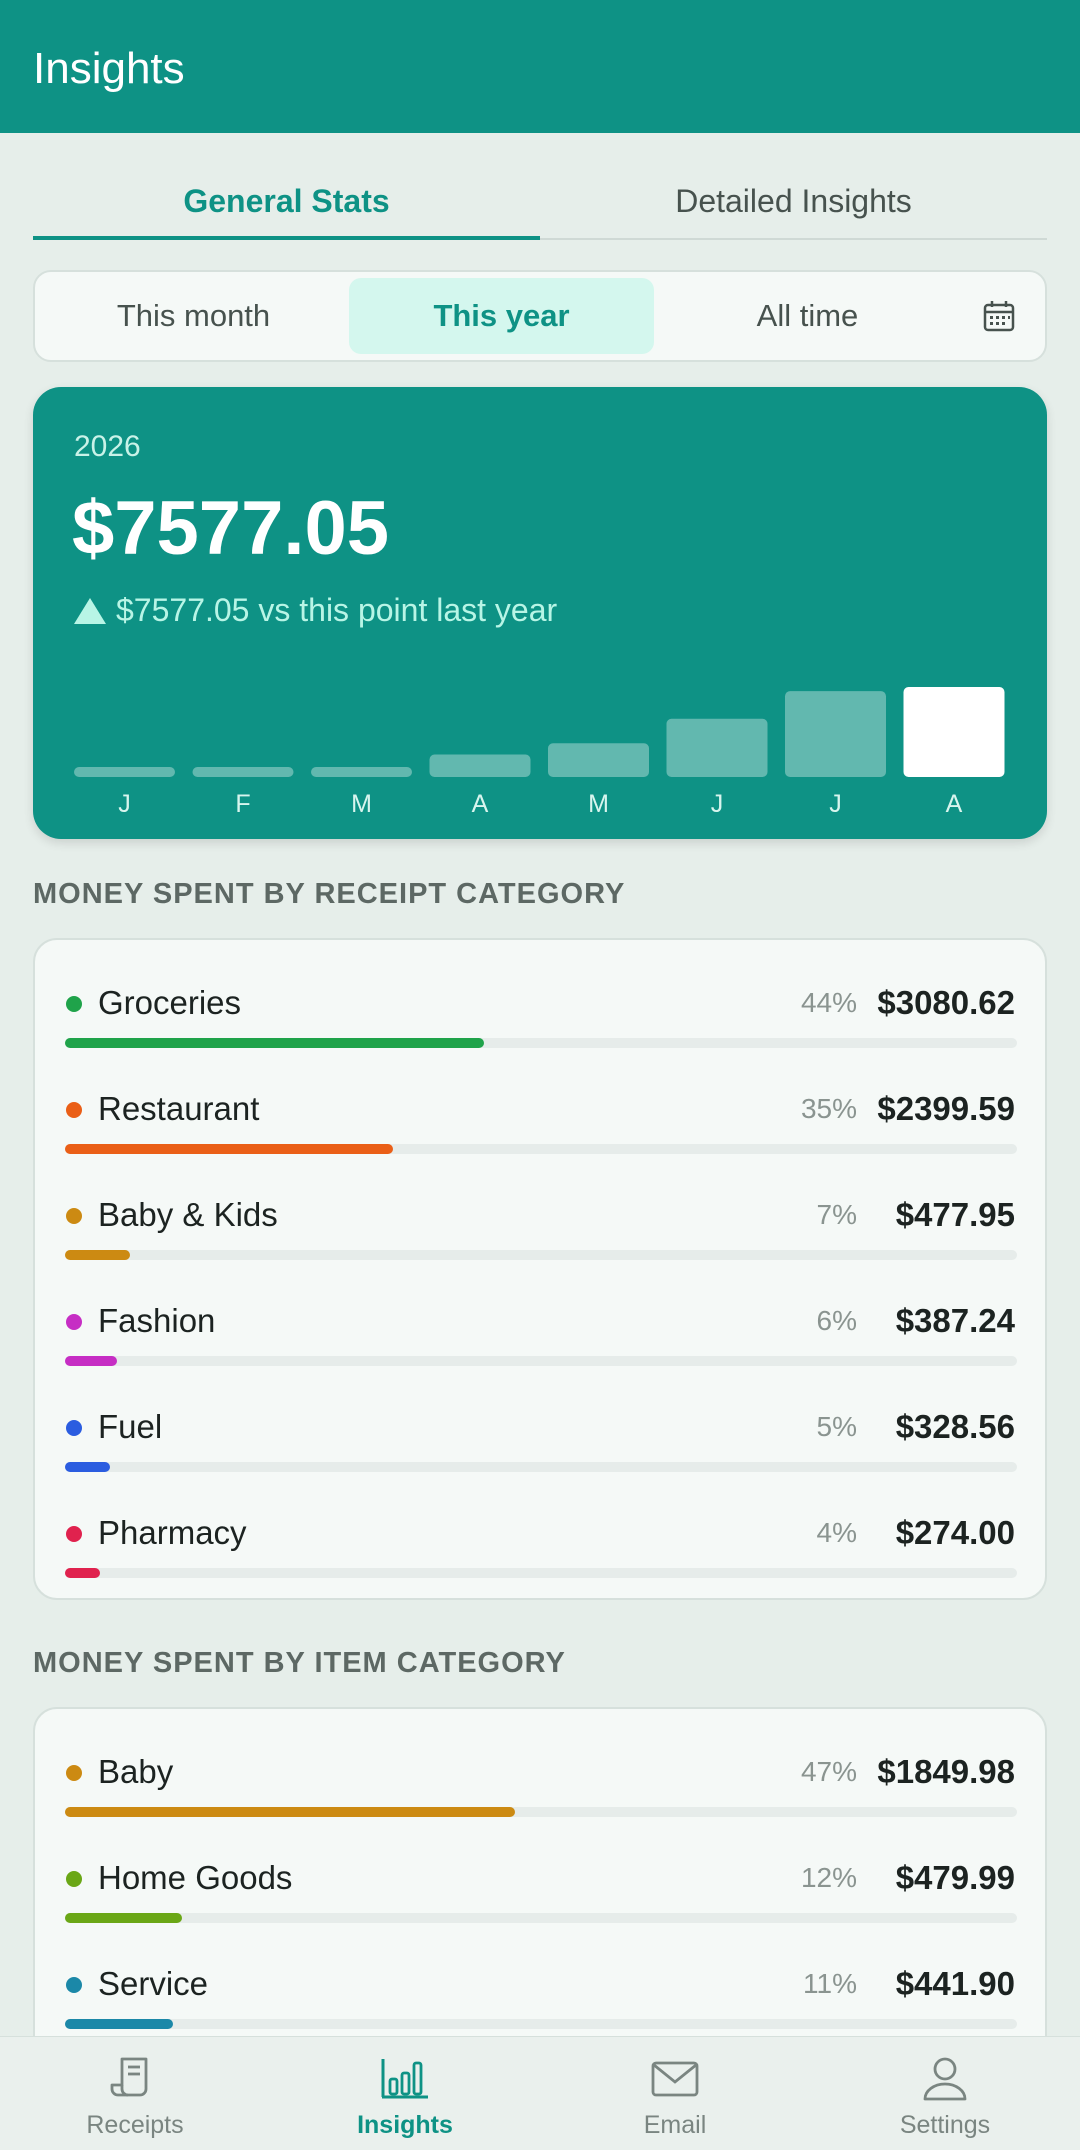 Image resolution: width=1080 pixels, height=2150 pixels. I want to click on category-label: Groceries, so click(170, 1002).